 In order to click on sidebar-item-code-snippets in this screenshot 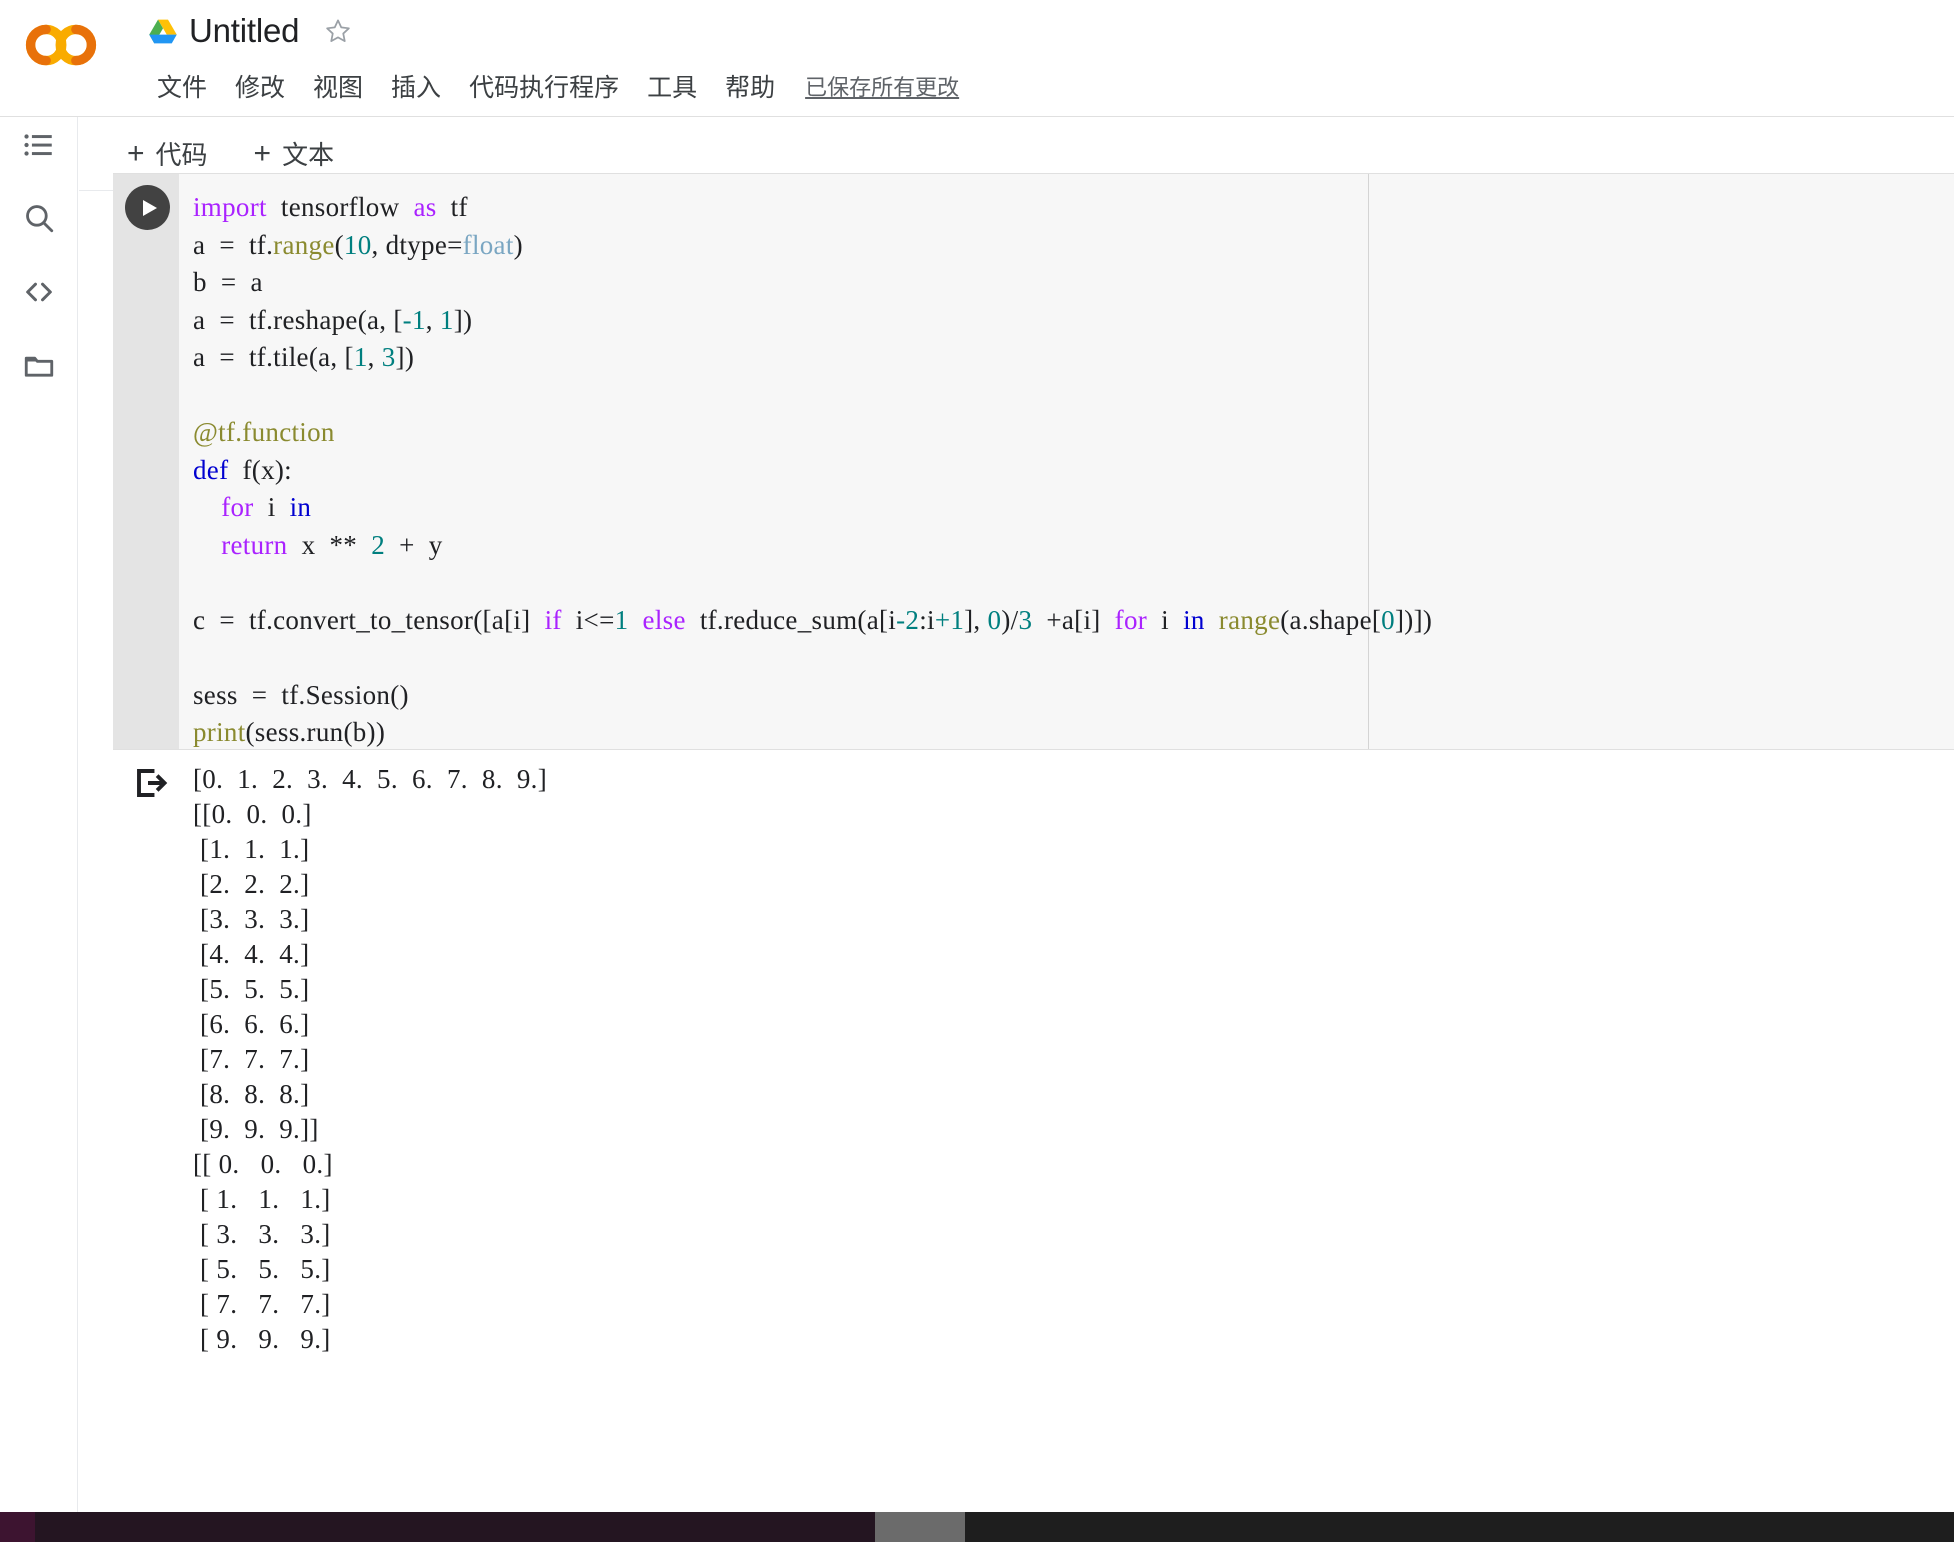, I will do `click(39, 292)`.